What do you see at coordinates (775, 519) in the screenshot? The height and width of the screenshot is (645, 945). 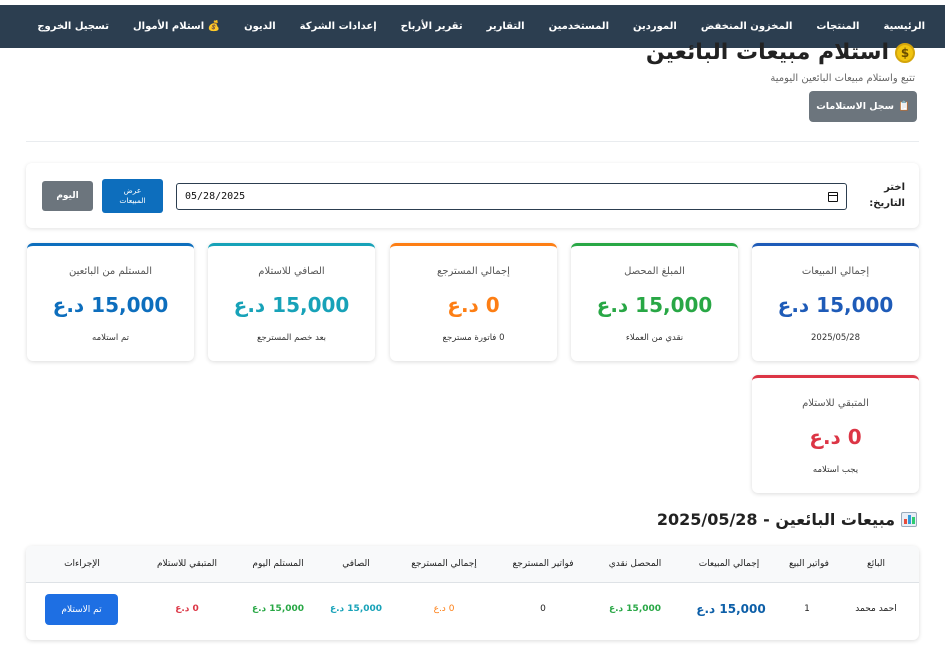 I see `section-title-text: مبيعات البائعين - 2025/05/28` at bounding box center [775, 519].